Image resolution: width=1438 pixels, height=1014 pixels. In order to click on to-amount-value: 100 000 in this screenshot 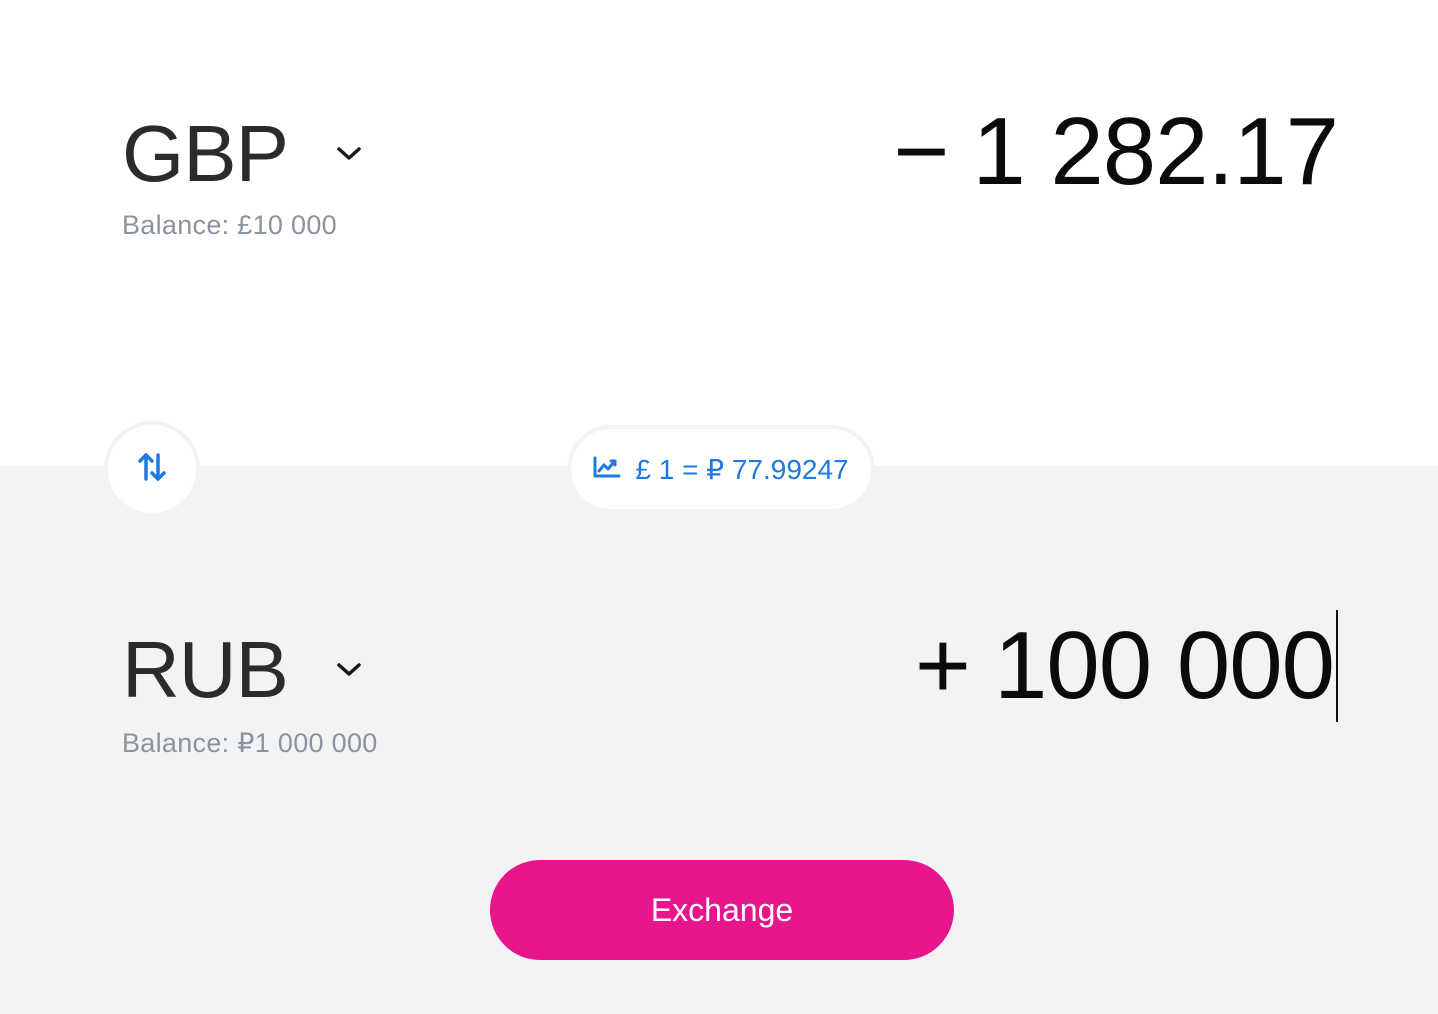, I will do `click(1164, 665)`.